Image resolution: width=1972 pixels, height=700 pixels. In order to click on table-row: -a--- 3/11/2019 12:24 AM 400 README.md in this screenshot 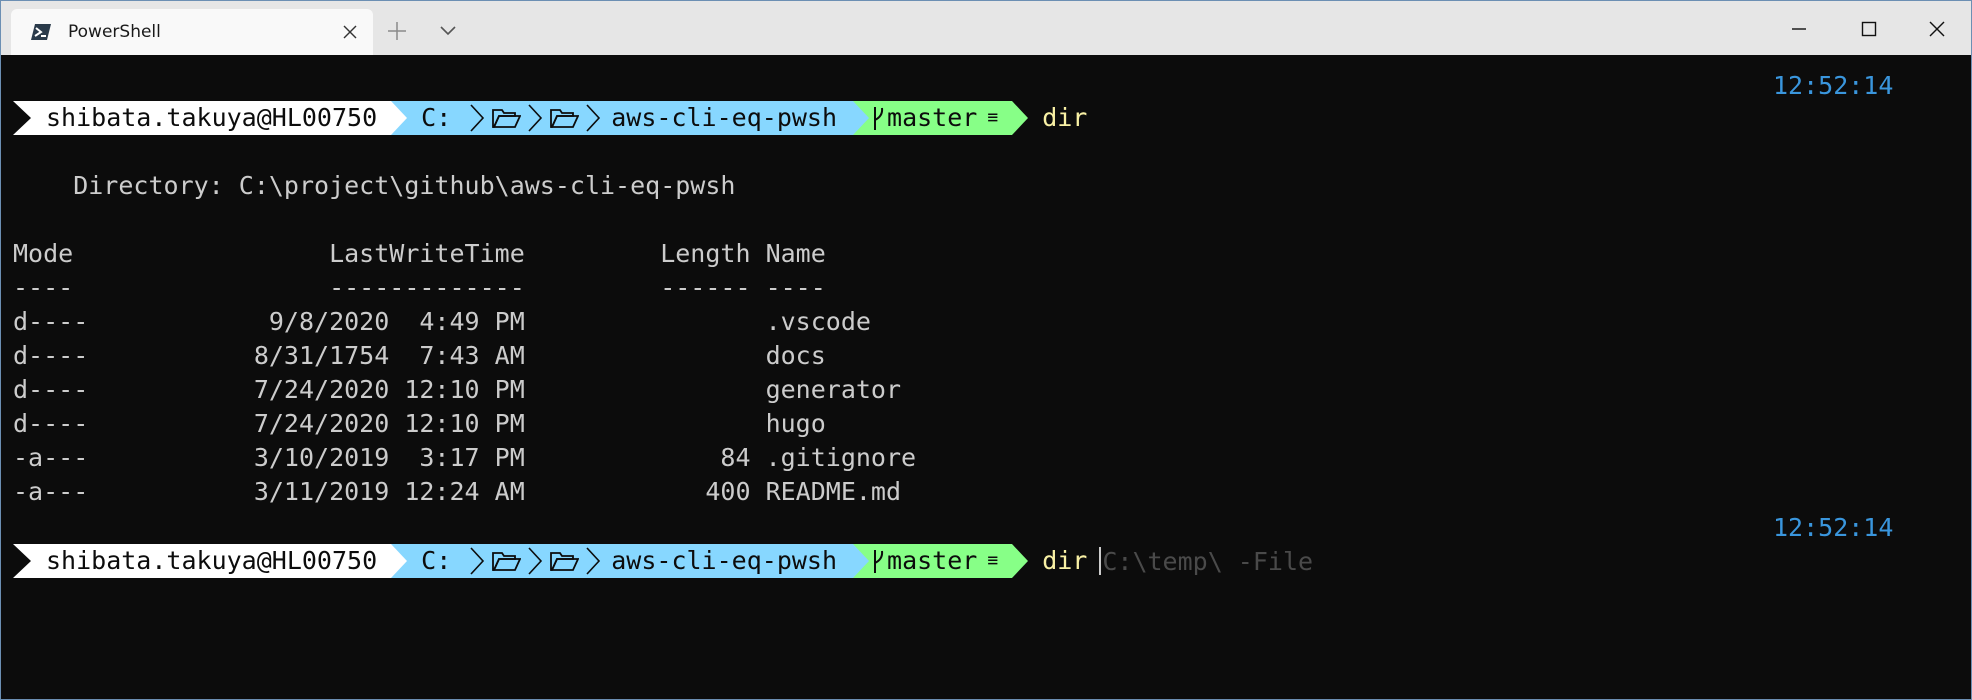, I will do `click(457, 491)`.